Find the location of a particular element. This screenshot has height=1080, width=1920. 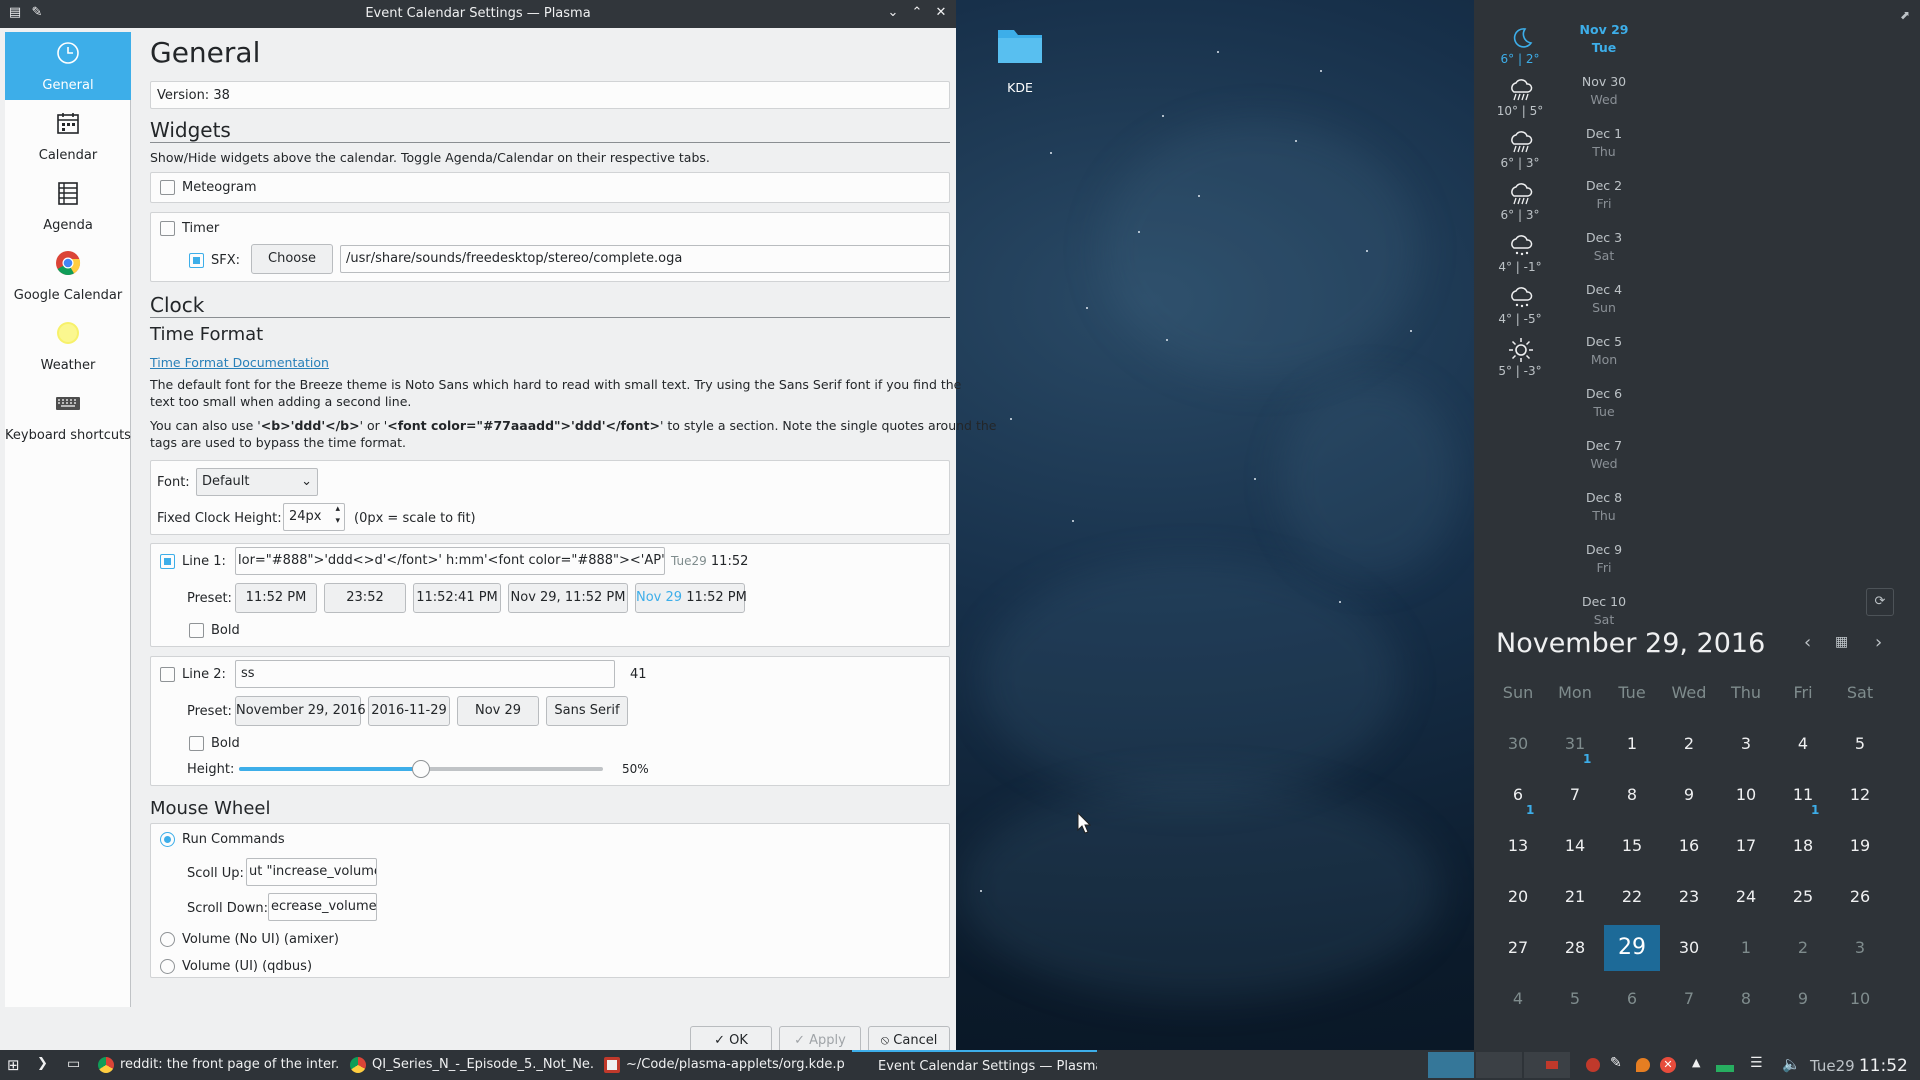

calendar-day: 26 is located at coordinates (1860, 897).